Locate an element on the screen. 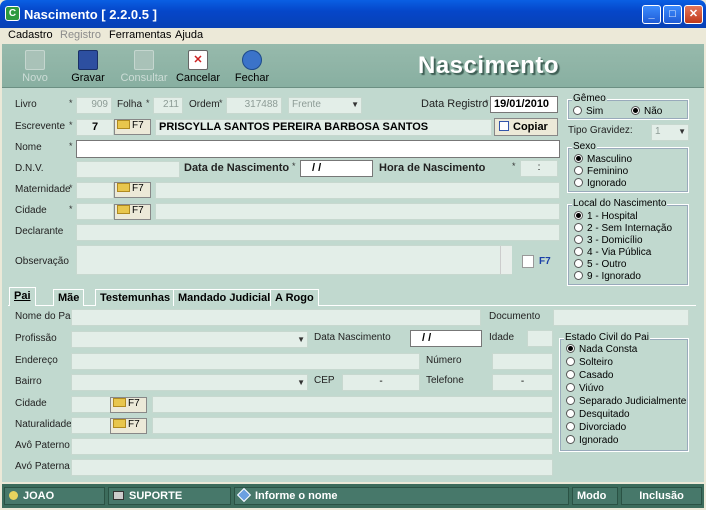 The image size is (706, 510). pai-cidade-lookup-button: F7 is located at coordinates (128, 405).